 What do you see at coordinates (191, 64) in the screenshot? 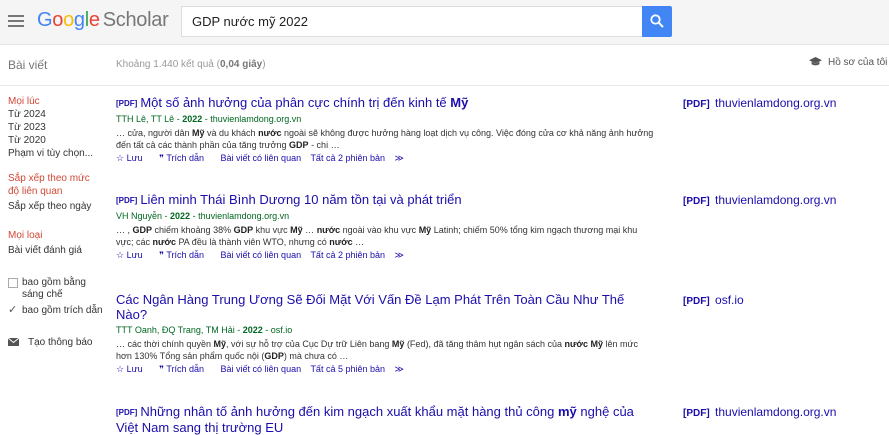
I see `result-count: Khoảng 1.440 kết quả (0,04 giây)` at bounding box center [191, 64].